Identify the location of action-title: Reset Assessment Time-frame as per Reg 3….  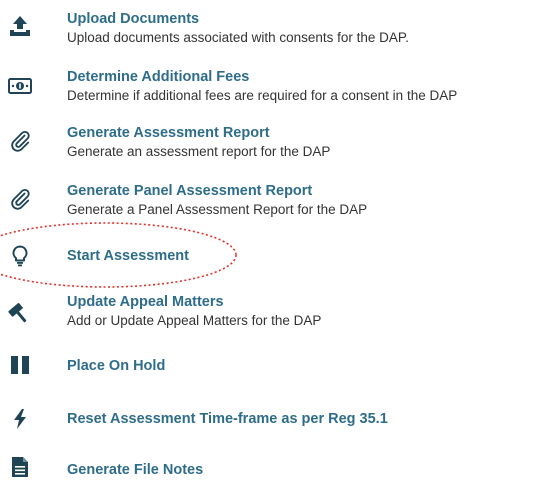
(227, 419).